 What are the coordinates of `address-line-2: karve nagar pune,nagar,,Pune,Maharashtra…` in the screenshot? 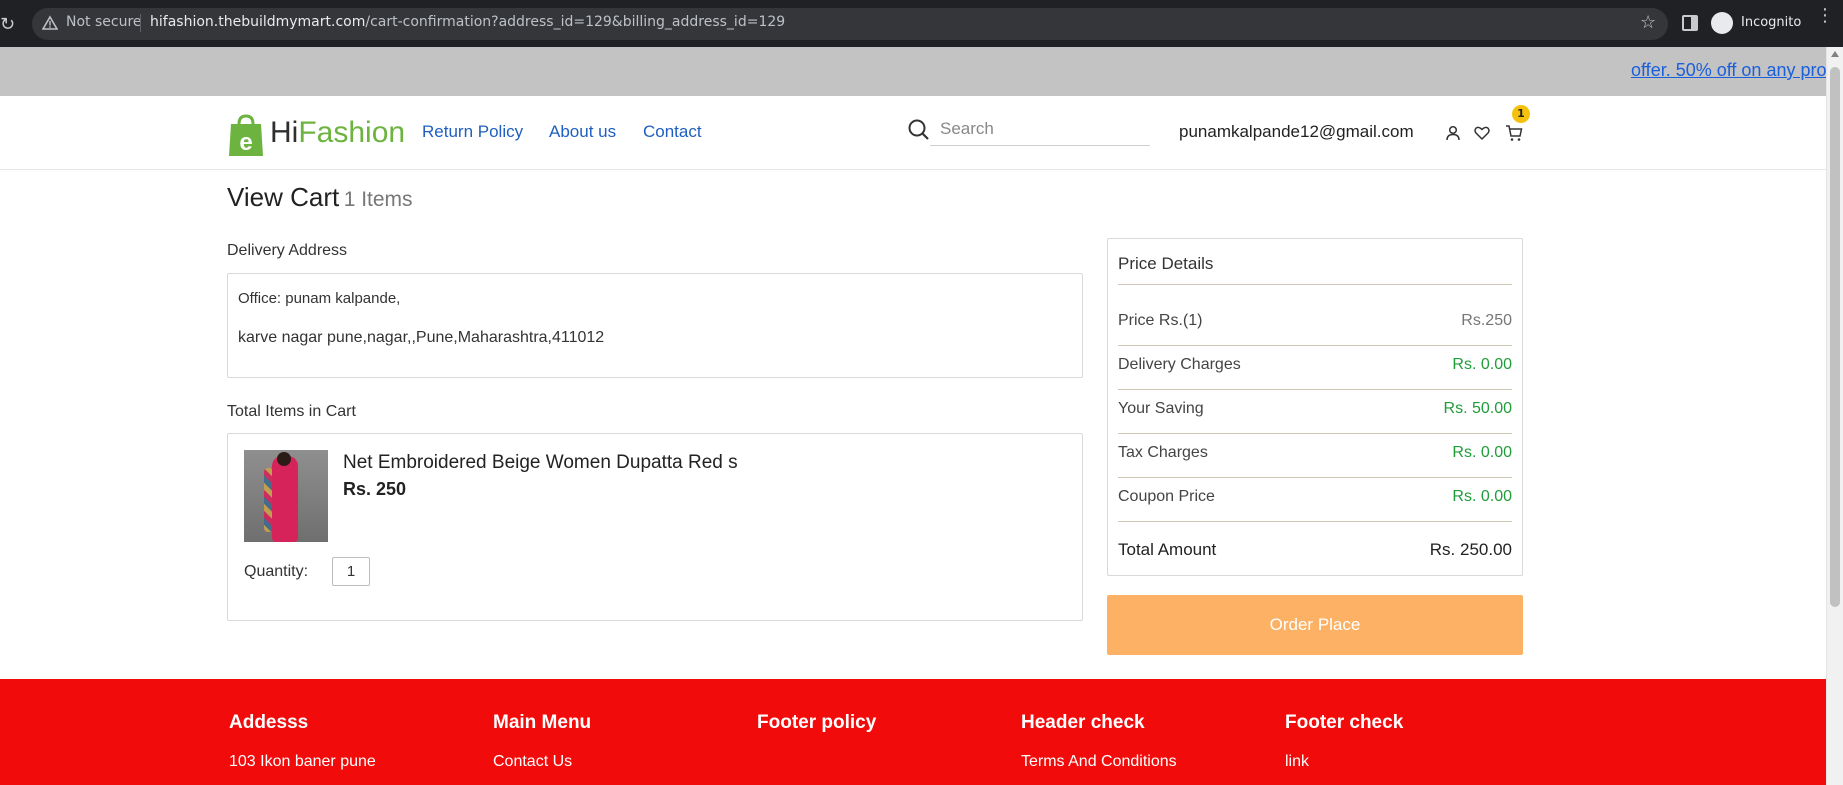 It's located at (421, 337).